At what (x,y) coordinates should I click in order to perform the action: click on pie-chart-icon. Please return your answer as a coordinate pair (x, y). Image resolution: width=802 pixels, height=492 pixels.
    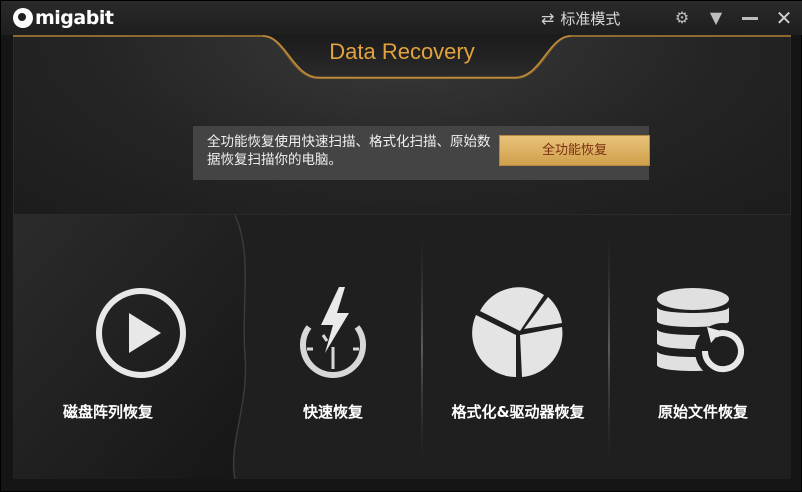
    Looking at the image, I should click on (517, 332).